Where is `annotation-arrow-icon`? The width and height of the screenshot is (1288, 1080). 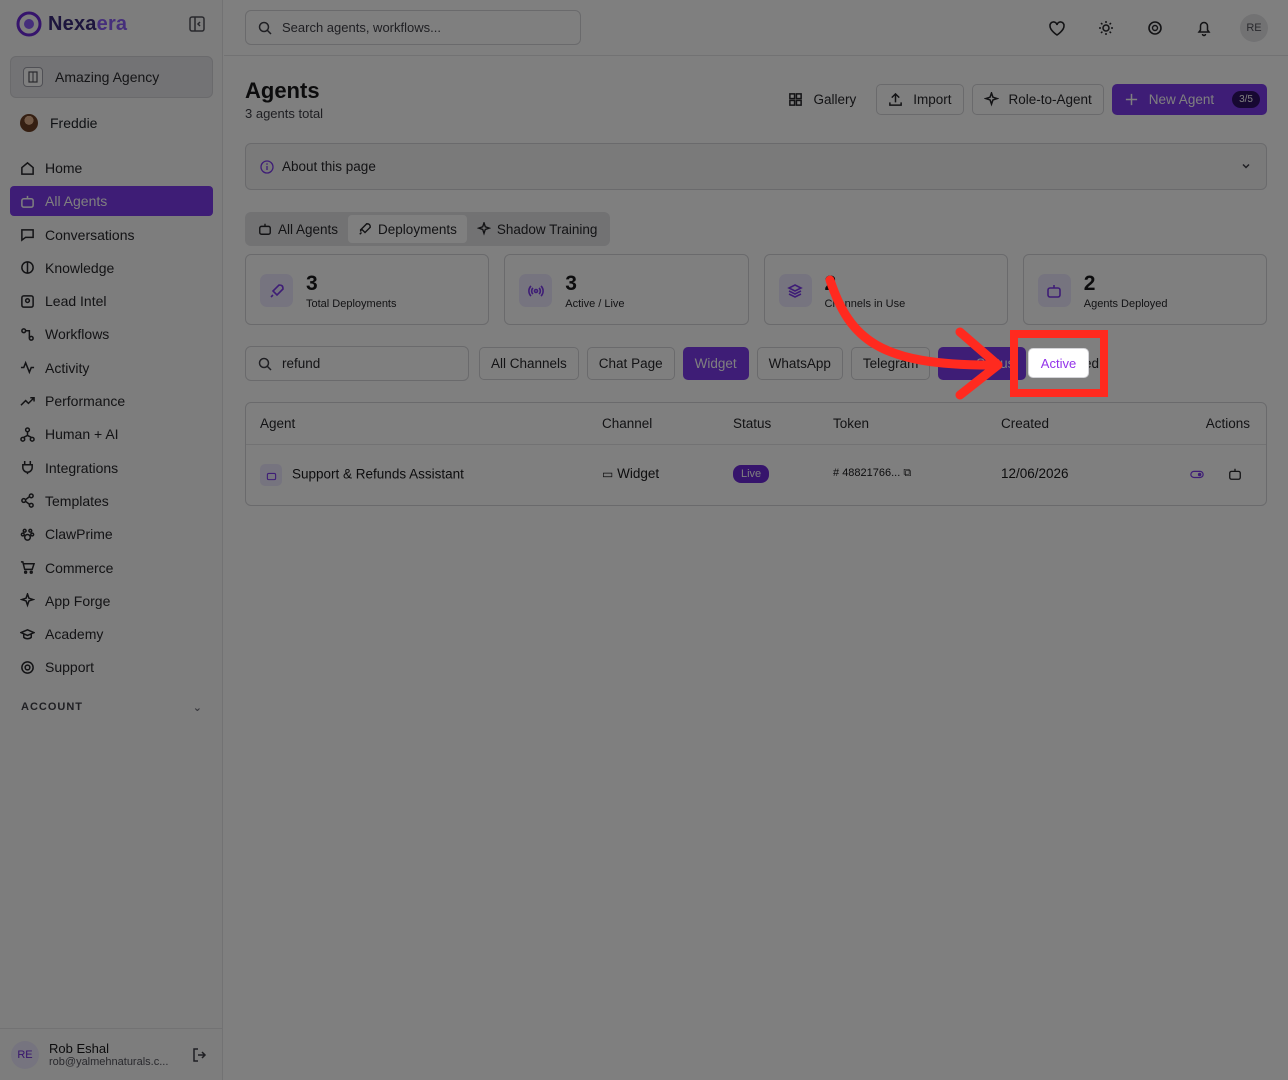
annotation-arrow-icon is located at coordinates (914, 337).